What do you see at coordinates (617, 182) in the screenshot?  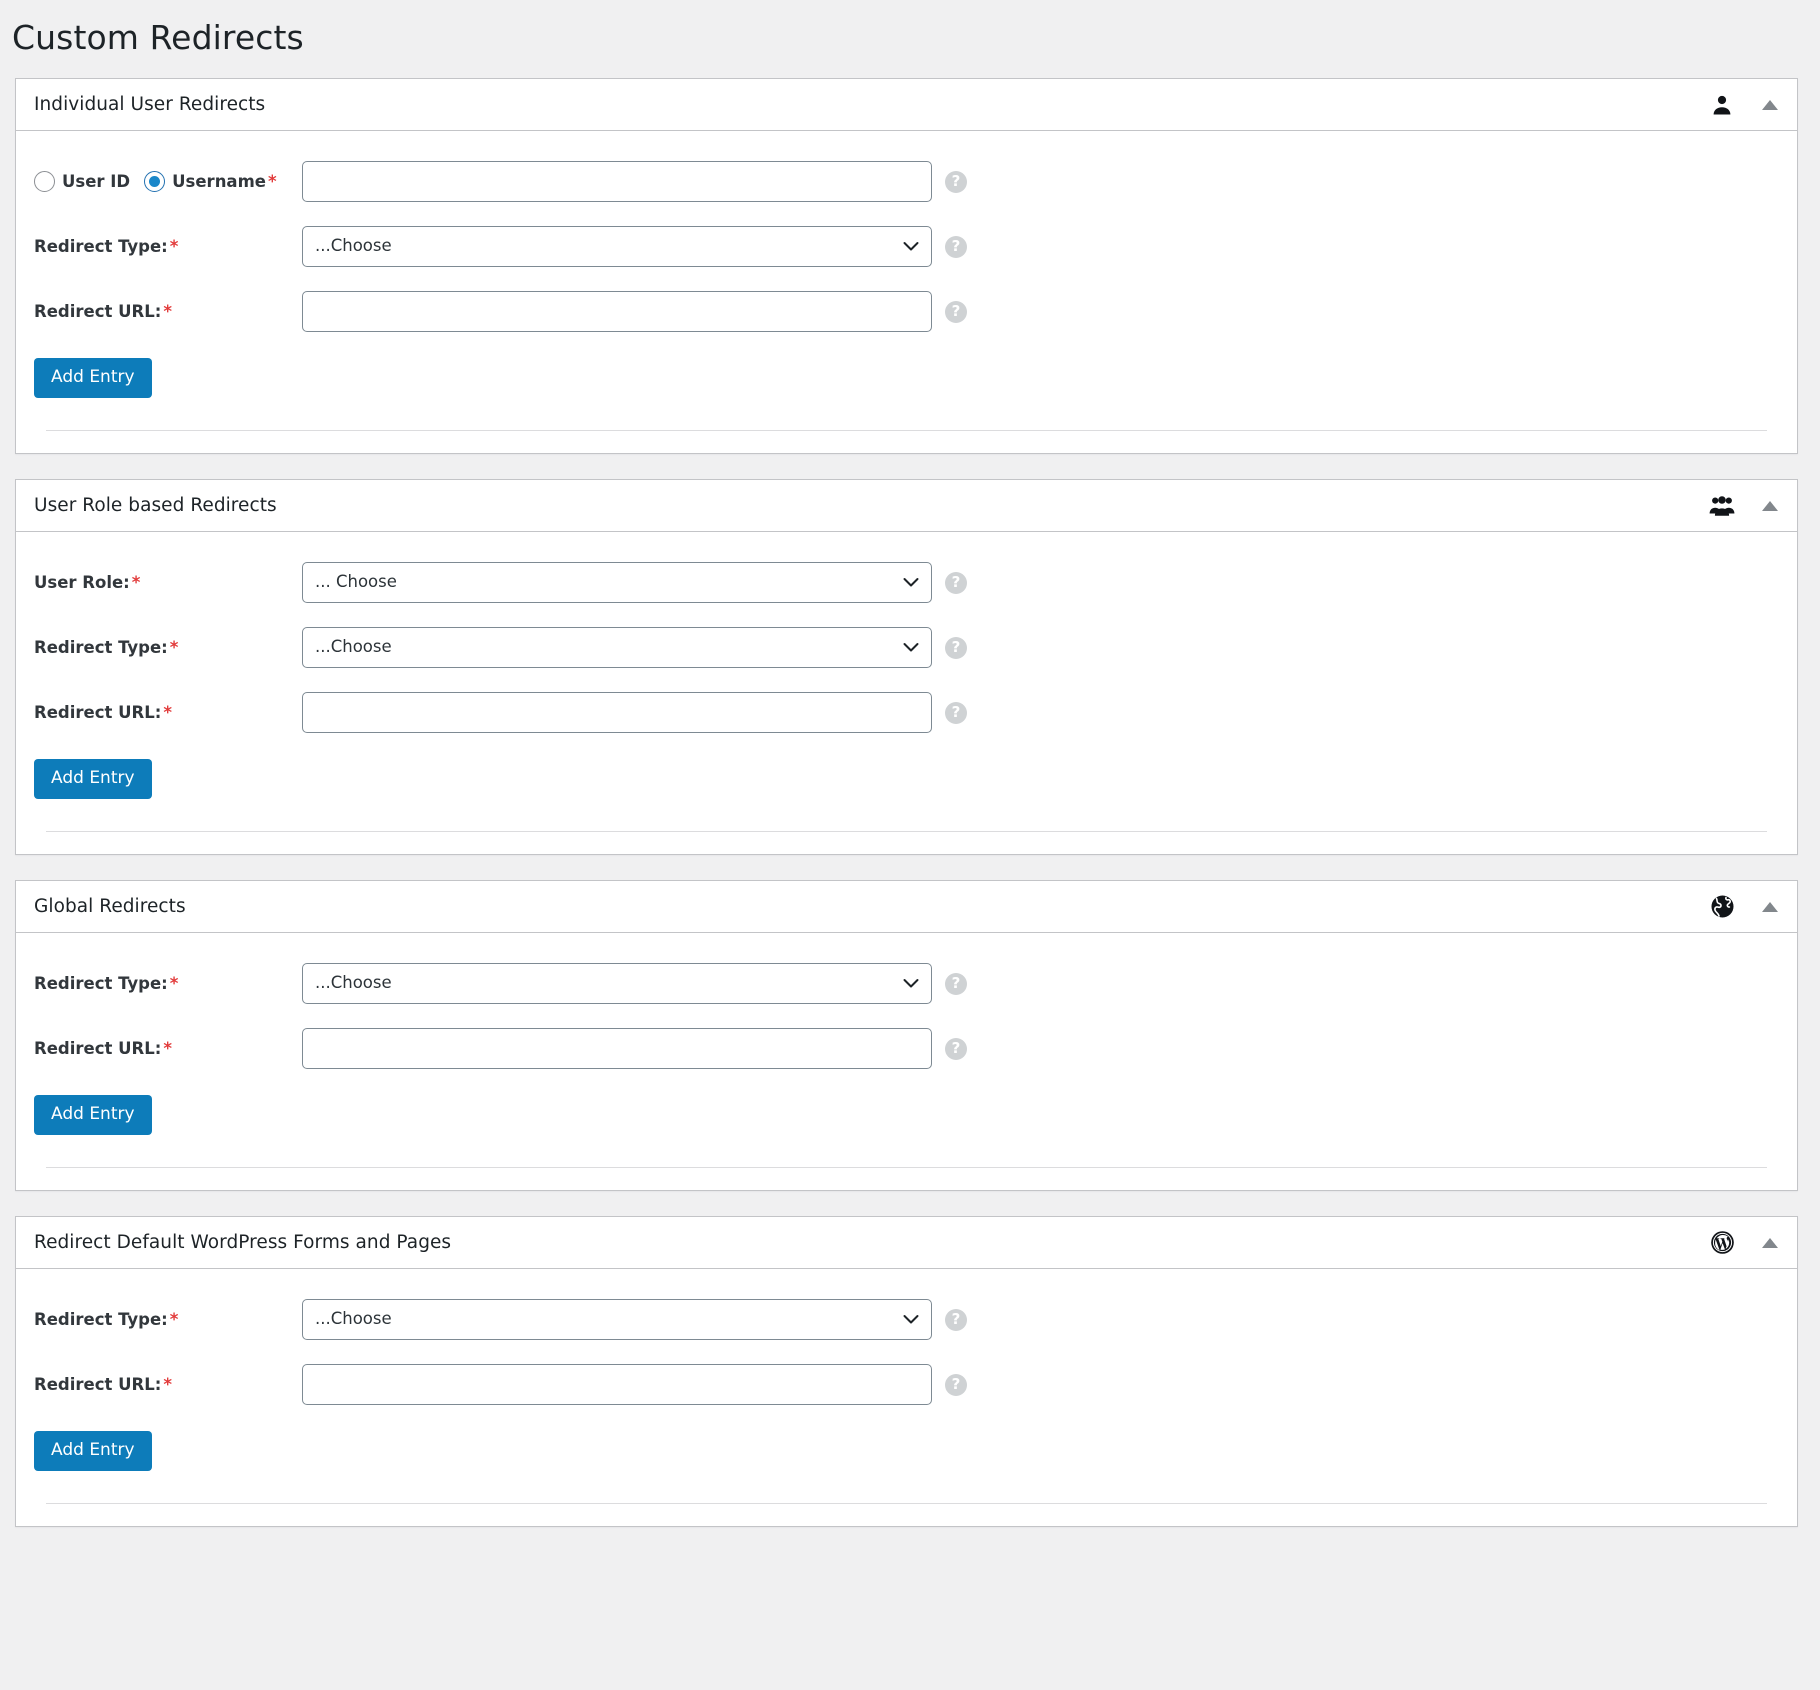 I see `username-input` at bounding box center [617, 182].